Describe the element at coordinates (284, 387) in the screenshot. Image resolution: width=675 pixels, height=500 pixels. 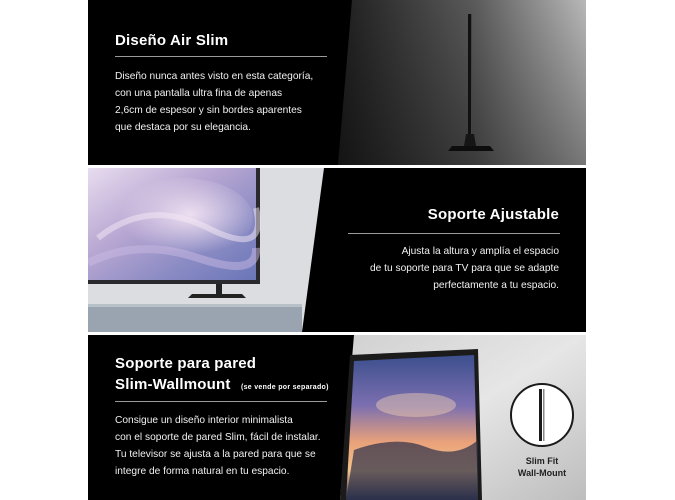
I see `sold-separately-note: (se vende por separado)` at that location.